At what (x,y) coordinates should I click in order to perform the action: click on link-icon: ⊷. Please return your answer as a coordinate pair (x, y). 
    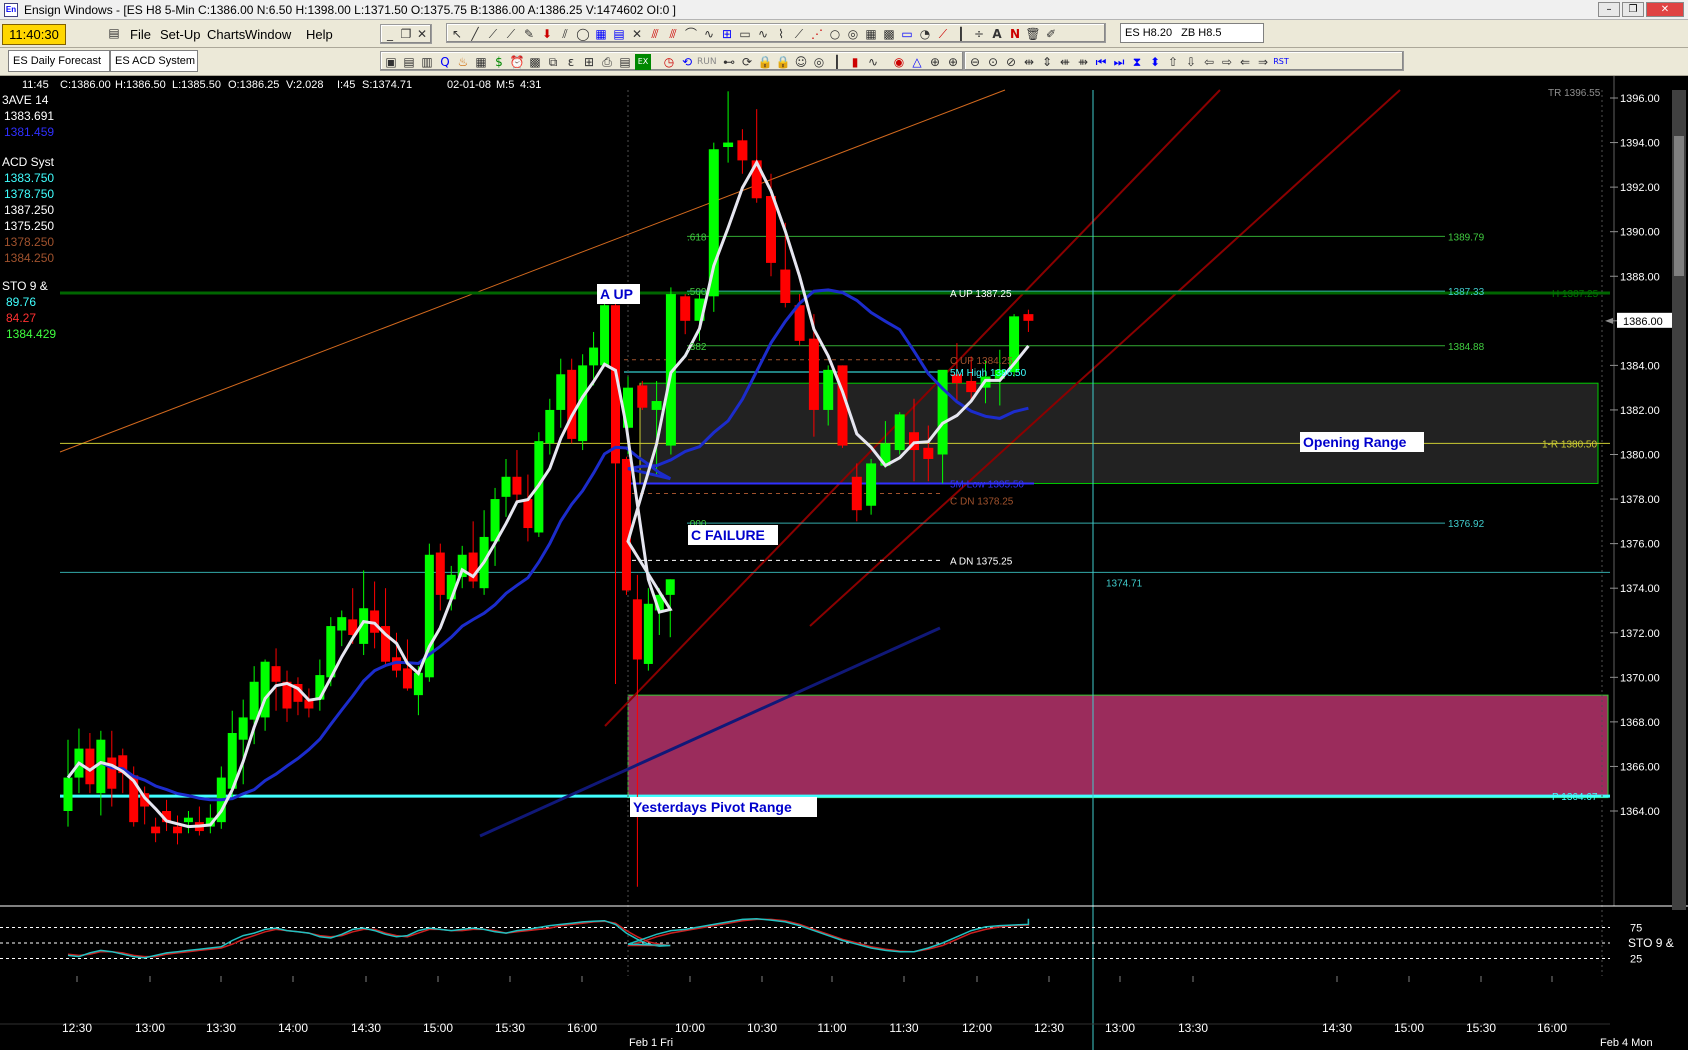
    Looking at the image, I should click on (729, 62).